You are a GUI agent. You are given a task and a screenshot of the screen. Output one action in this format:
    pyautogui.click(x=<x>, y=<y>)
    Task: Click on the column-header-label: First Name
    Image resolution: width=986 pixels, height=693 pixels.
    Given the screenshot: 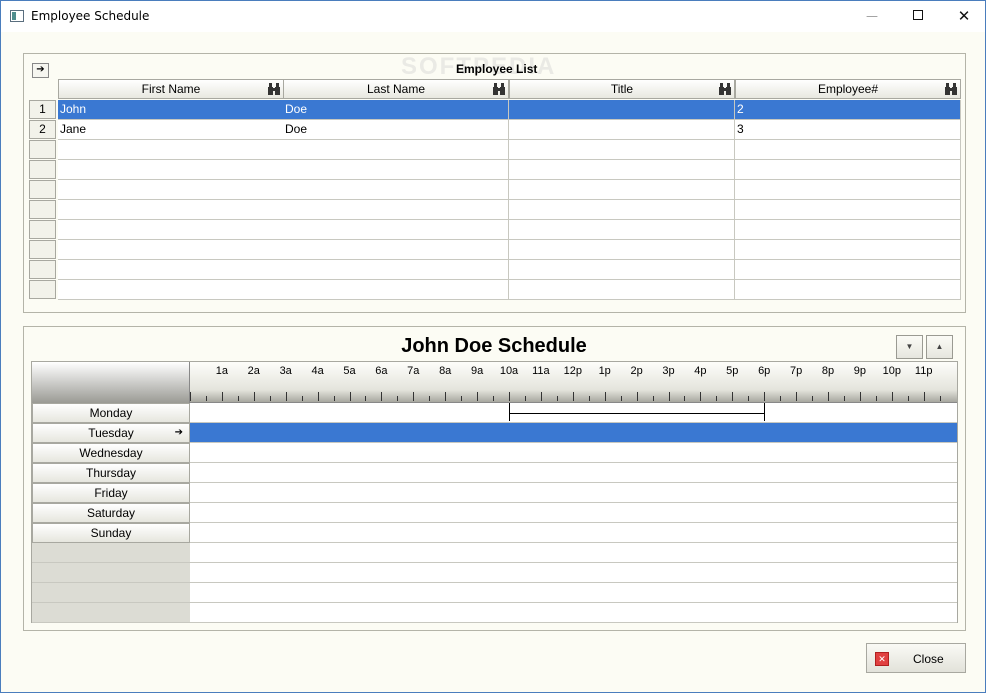 What is the action you would take?
    pyautogui.click(x=171, y=89)
    